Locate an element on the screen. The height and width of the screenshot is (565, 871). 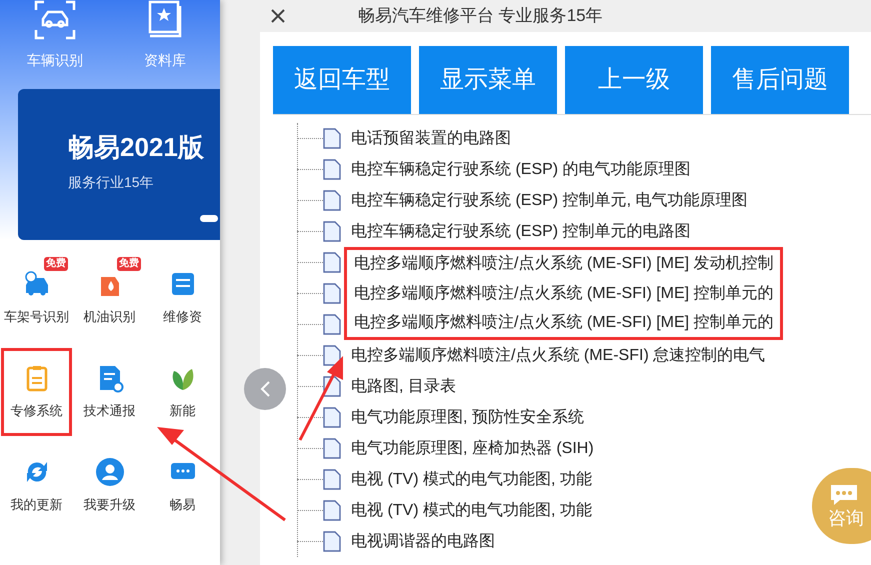
feature-button: 免费 车架号识别 is located at coordinates (36, 298).